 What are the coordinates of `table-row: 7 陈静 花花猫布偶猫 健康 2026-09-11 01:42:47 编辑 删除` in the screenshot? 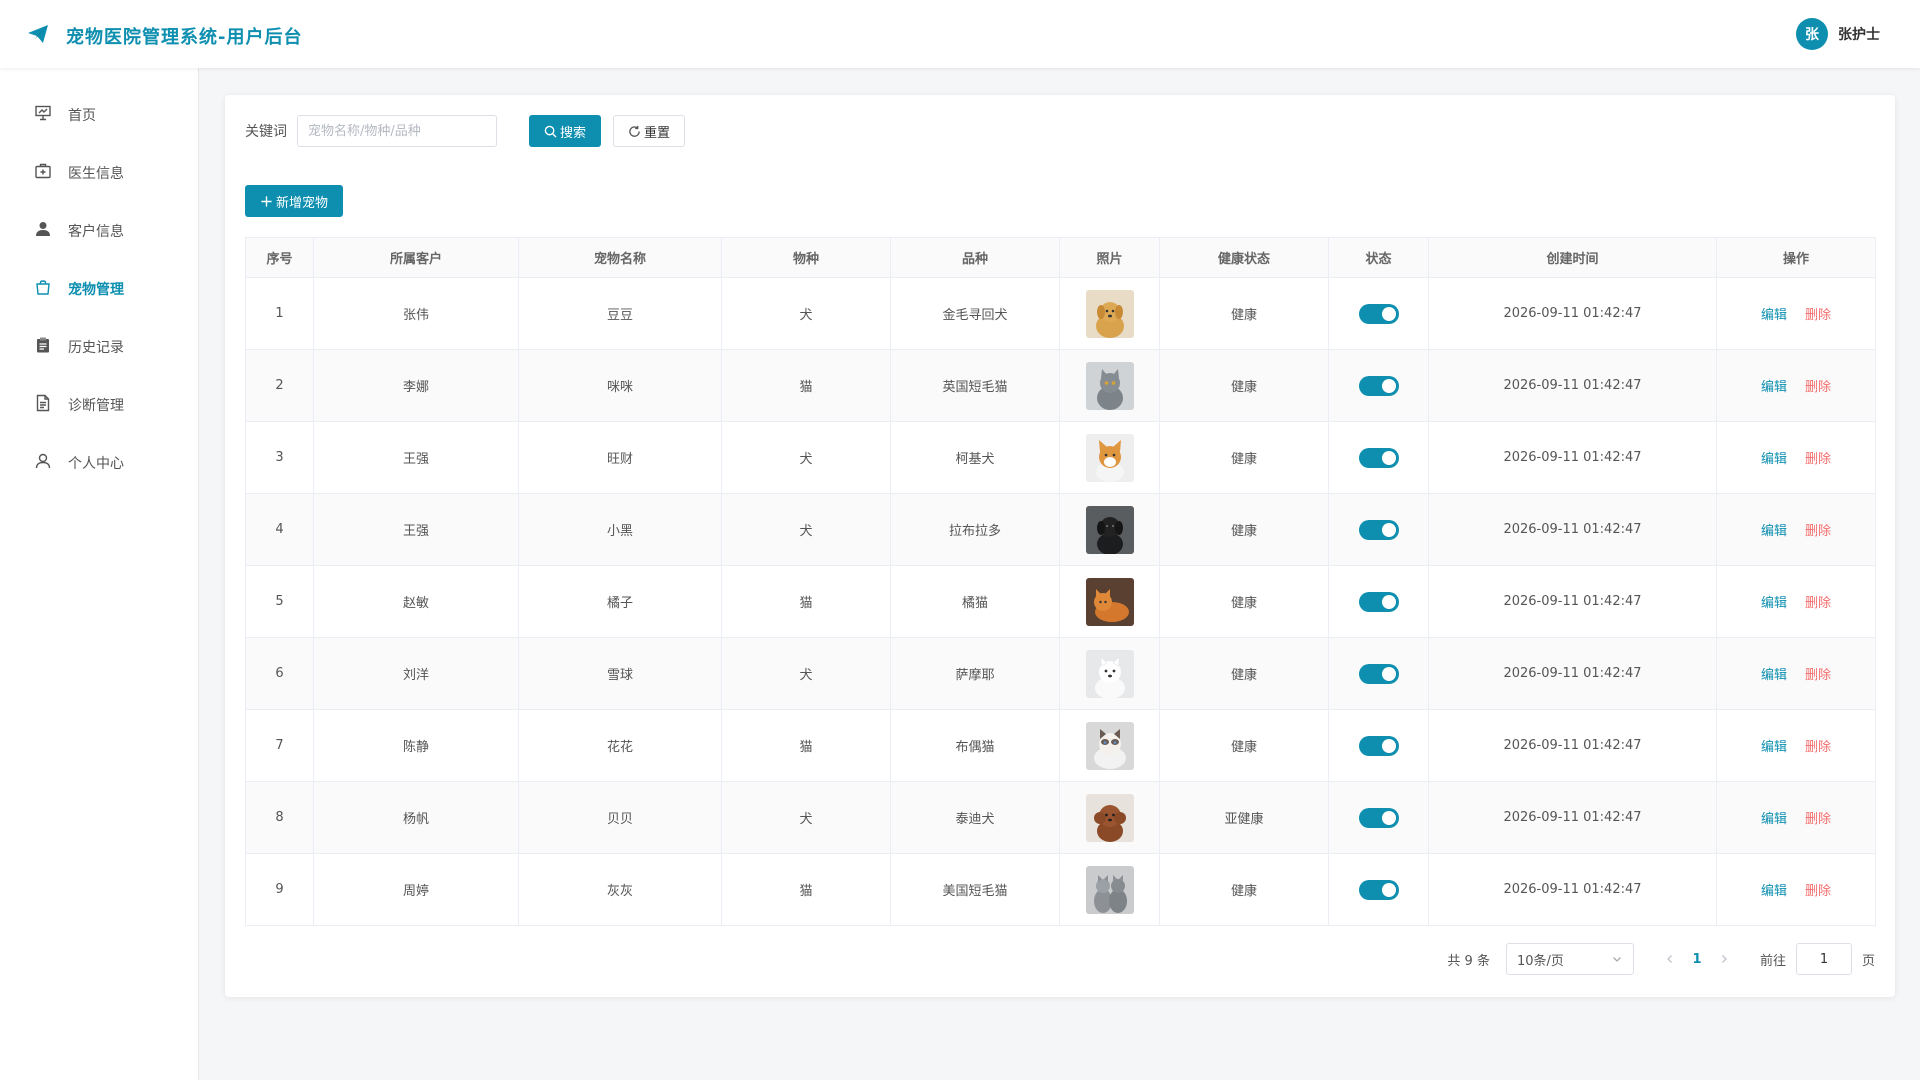 It's located at (1060, 745).